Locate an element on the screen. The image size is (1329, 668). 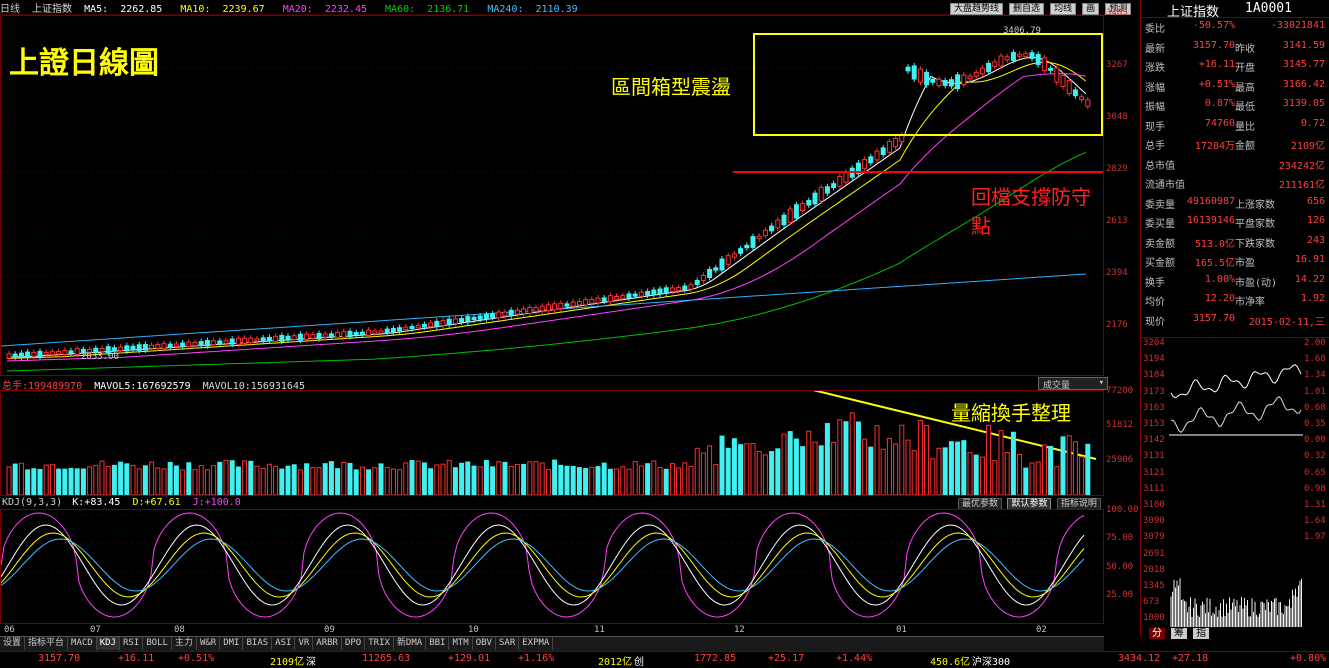
tab-chips: 筹 is located at coordinates (1179, 633).